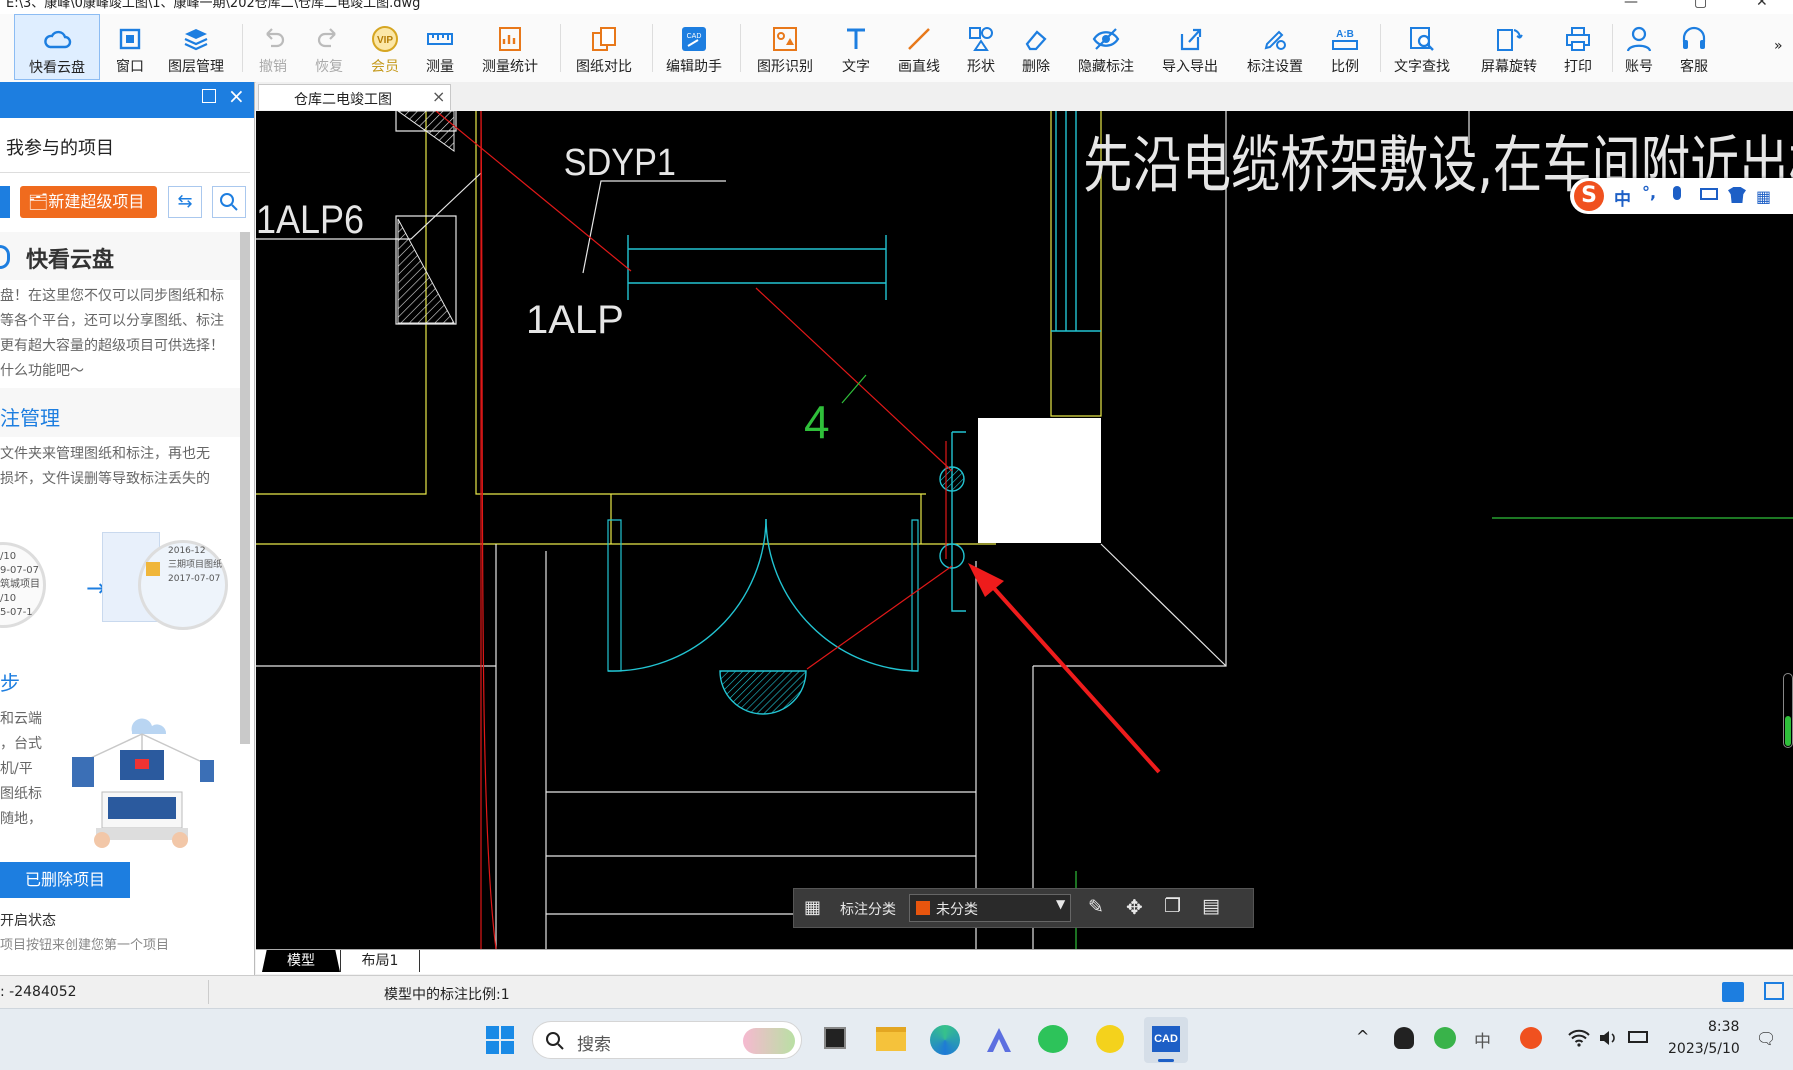 Image resolution: width=1793 pixels, height=1070 pixels. What do you see at coordinates (785, 47) in the screenshot?
I see `shape-recognize-button: 图形识别` at bounding box center [785, 47].